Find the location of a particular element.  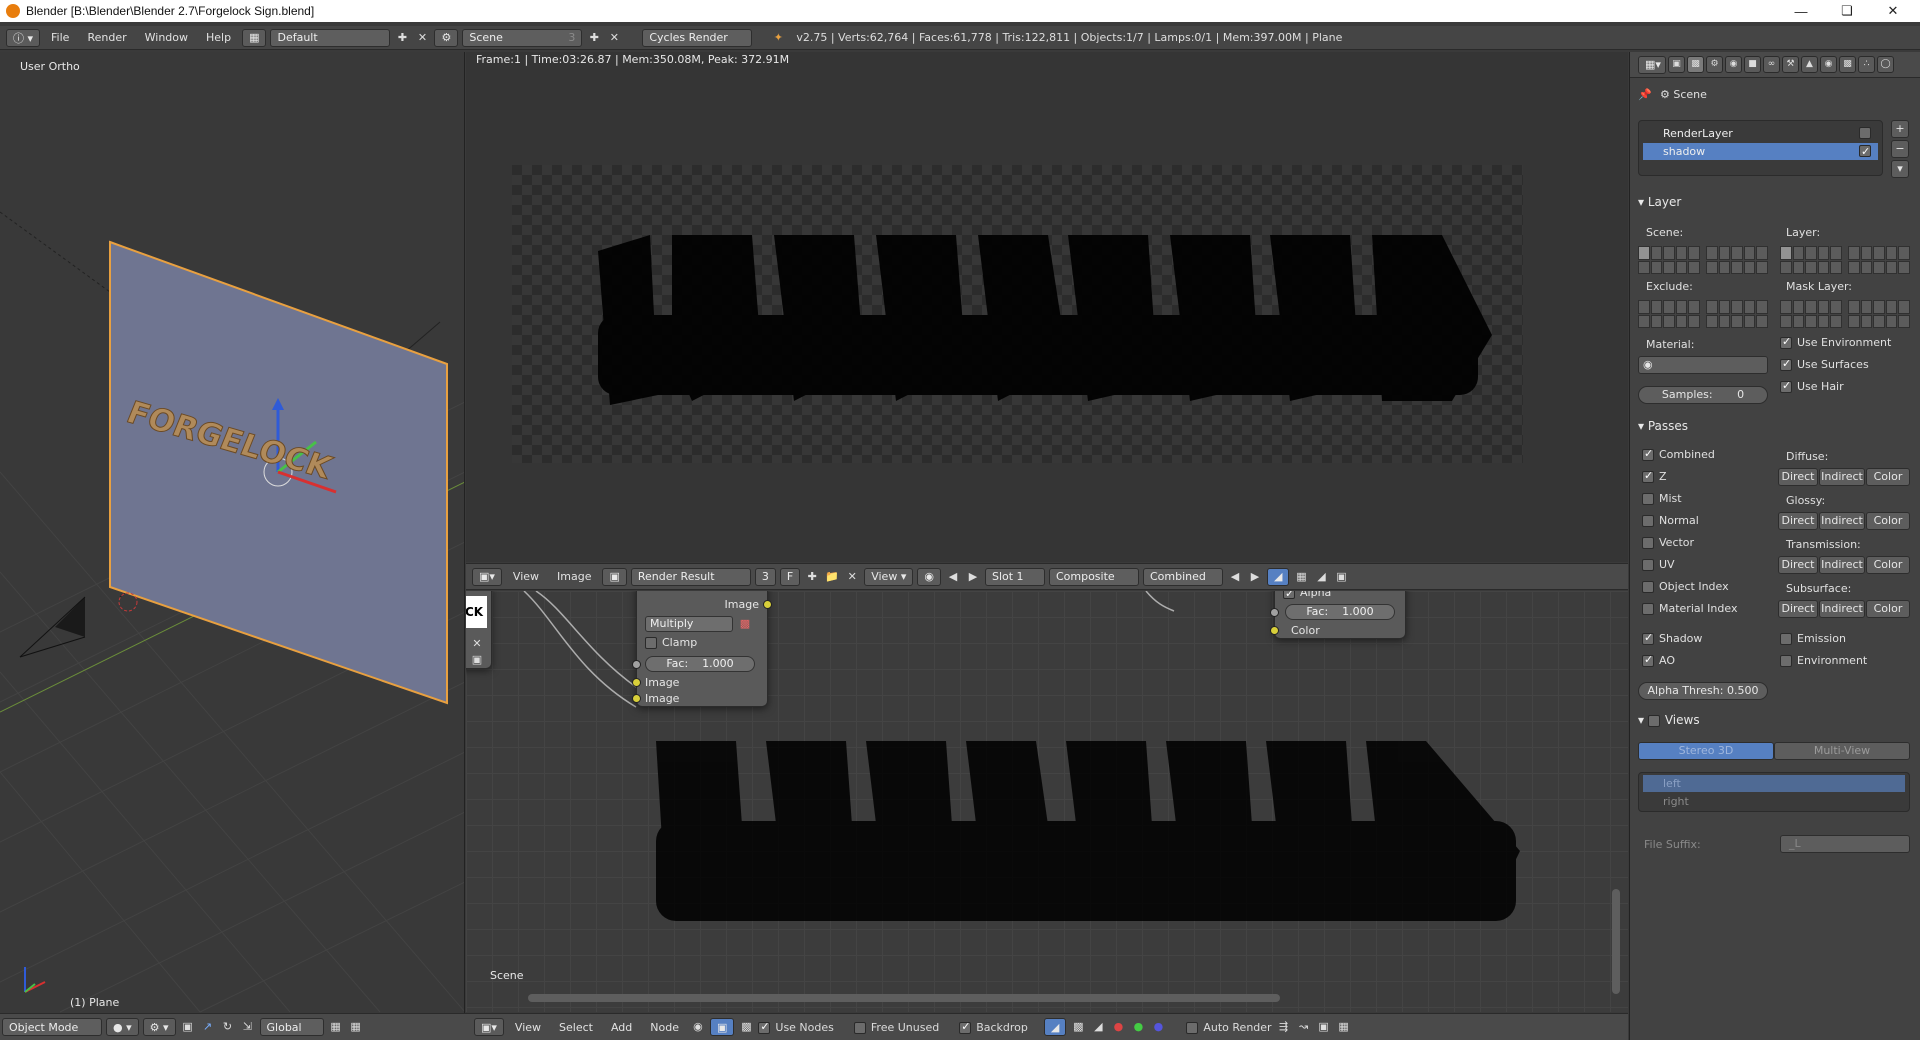

node-menu-add: Add is located at coordinates (621, 1027).